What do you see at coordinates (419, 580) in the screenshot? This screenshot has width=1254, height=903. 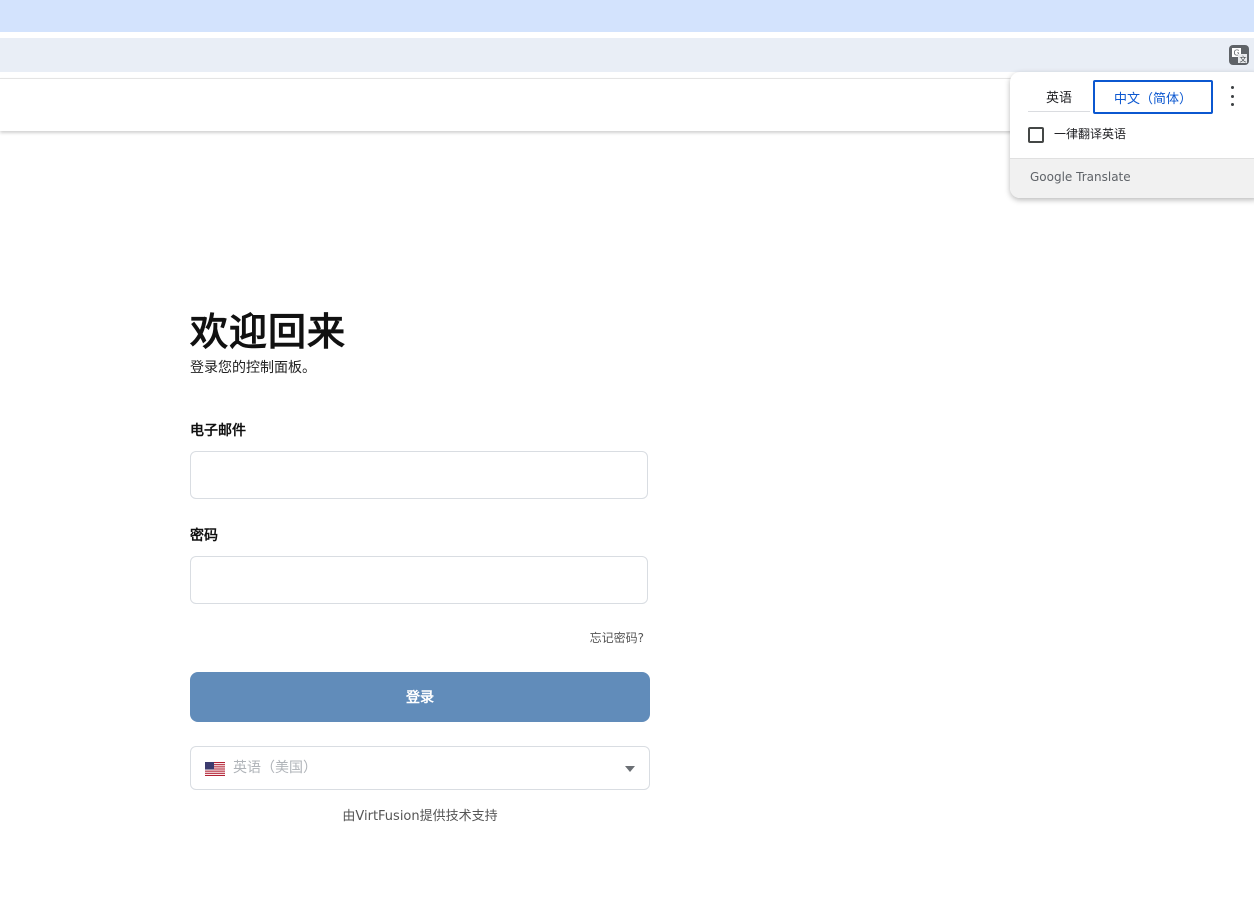 I see `password-field` at bounding box center [419, 580].